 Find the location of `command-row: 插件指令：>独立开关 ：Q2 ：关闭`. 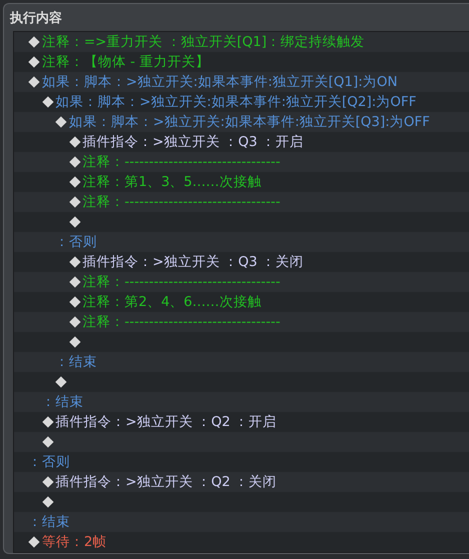

command-row: 插件指令：>独立开关 ：Q2 ：关闭 is located at coordinates (241, 482).